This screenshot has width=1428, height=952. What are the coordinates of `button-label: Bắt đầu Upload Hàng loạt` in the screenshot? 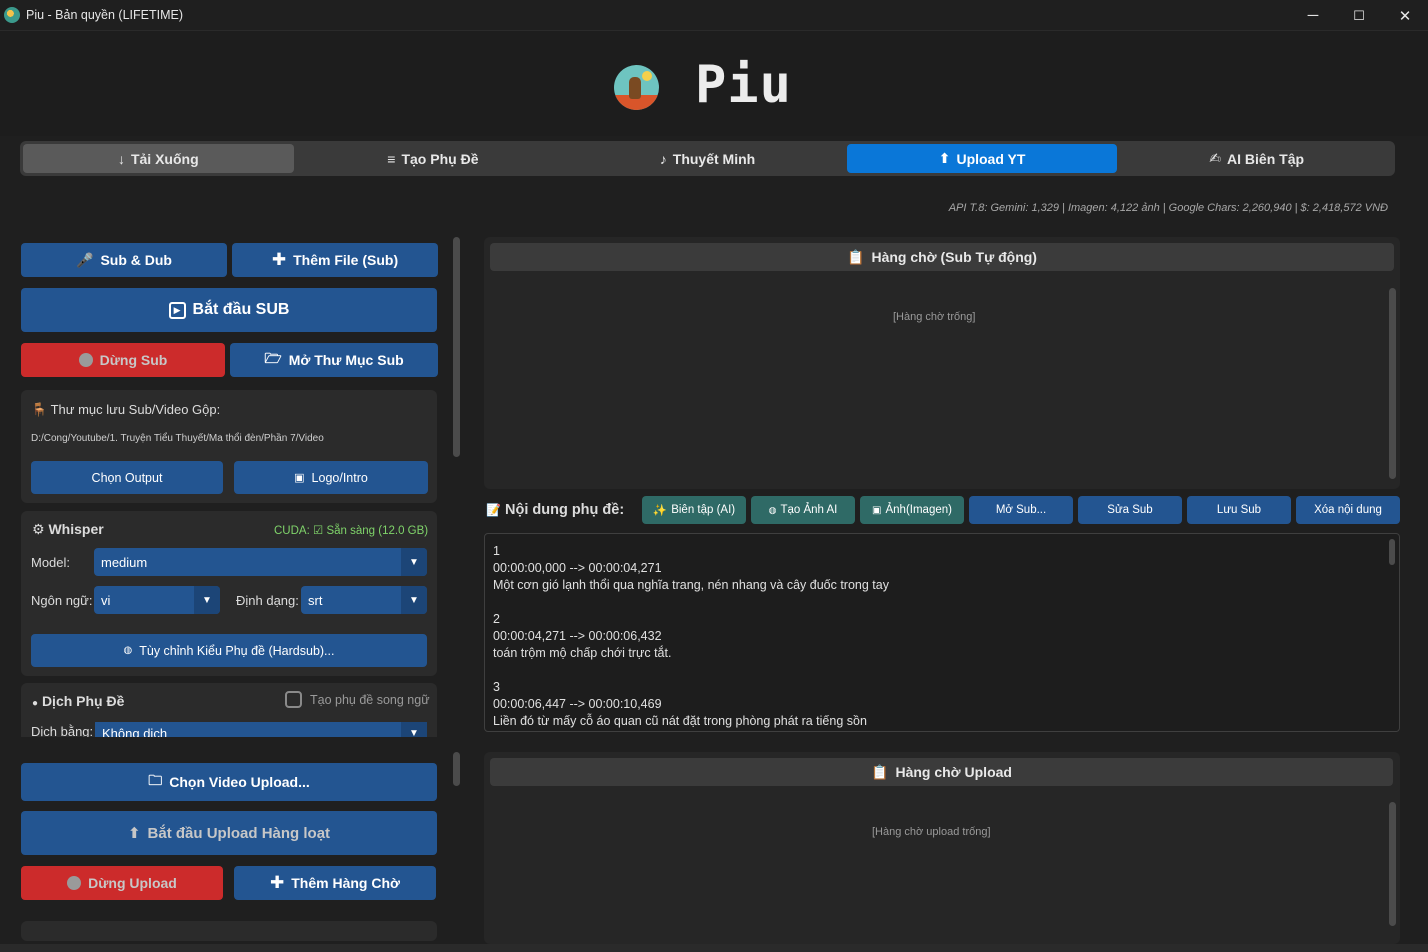 It's located at (239, 833).